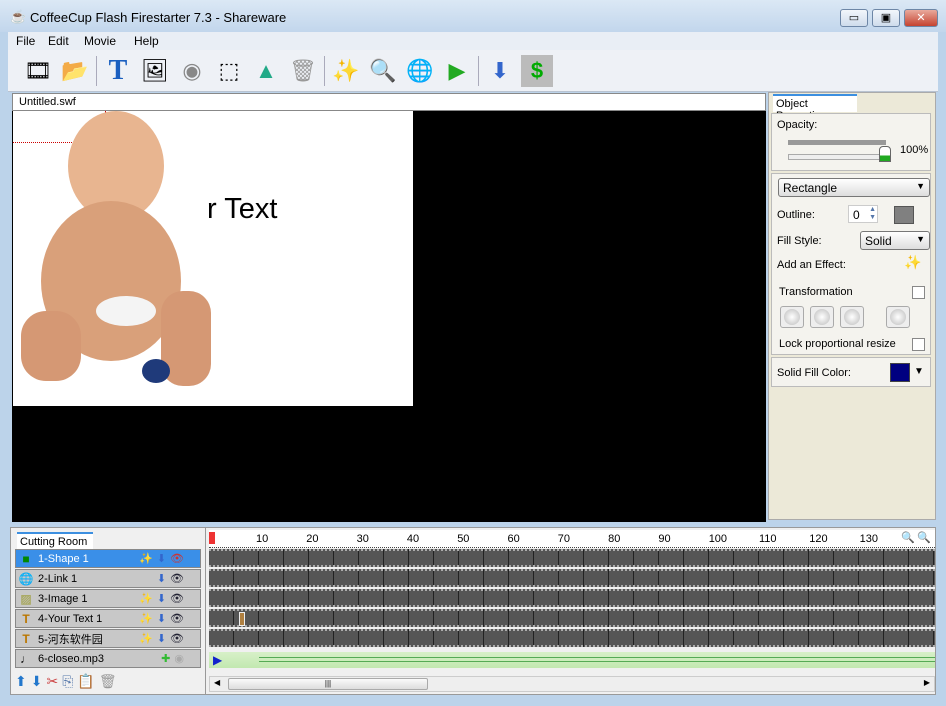 This screenshot has width=946, height=706. What do you see at coordinates (921, 18) in the screenshot?
I see `close-button: ✕` at bounding box center [921, 18].